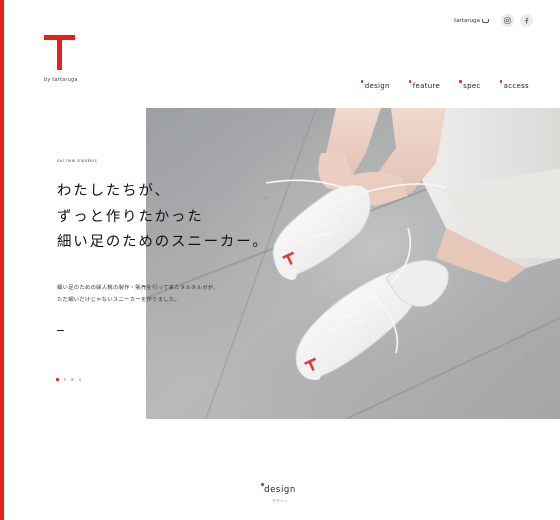 The image size is (560, 520). I want to click on nav-label: design, so click(377, 86).